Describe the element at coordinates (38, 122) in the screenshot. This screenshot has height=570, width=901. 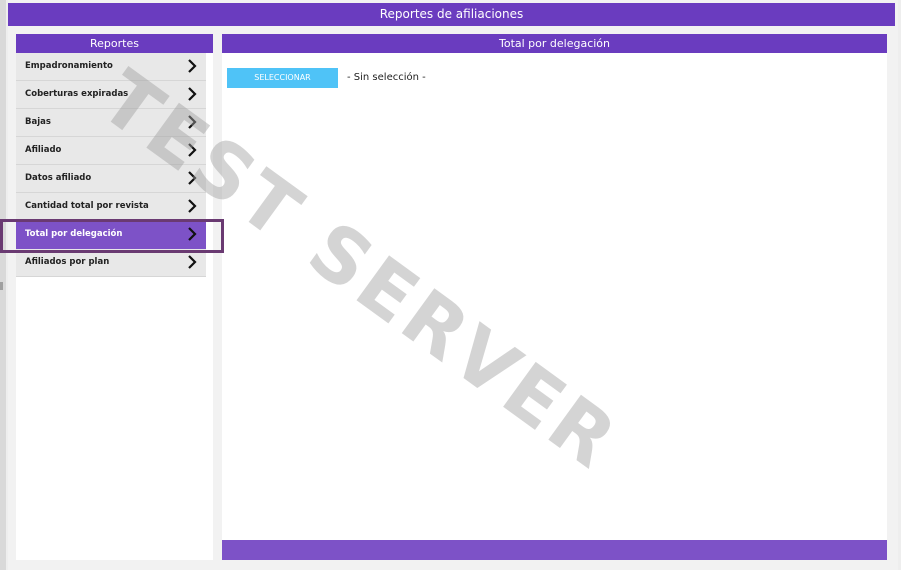
I see `sidebar-item-label: Bajas` at that location.